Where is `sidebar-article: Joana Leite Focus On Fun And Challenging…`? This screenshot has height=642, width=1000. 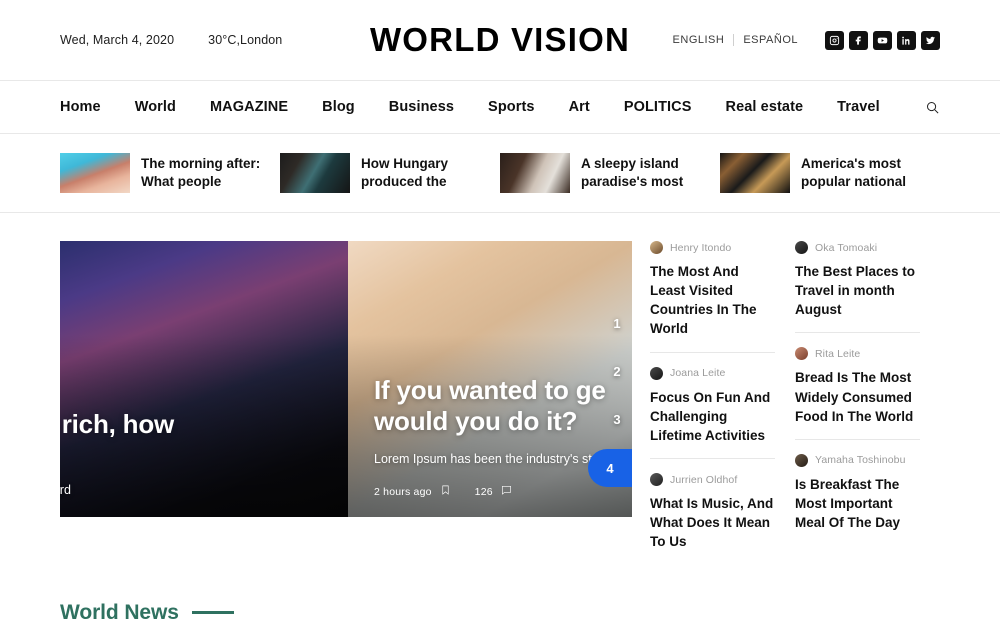
sidebar-article: Joana Leite Focus On Fun And Challenging… is located at coordinates (712, 404).